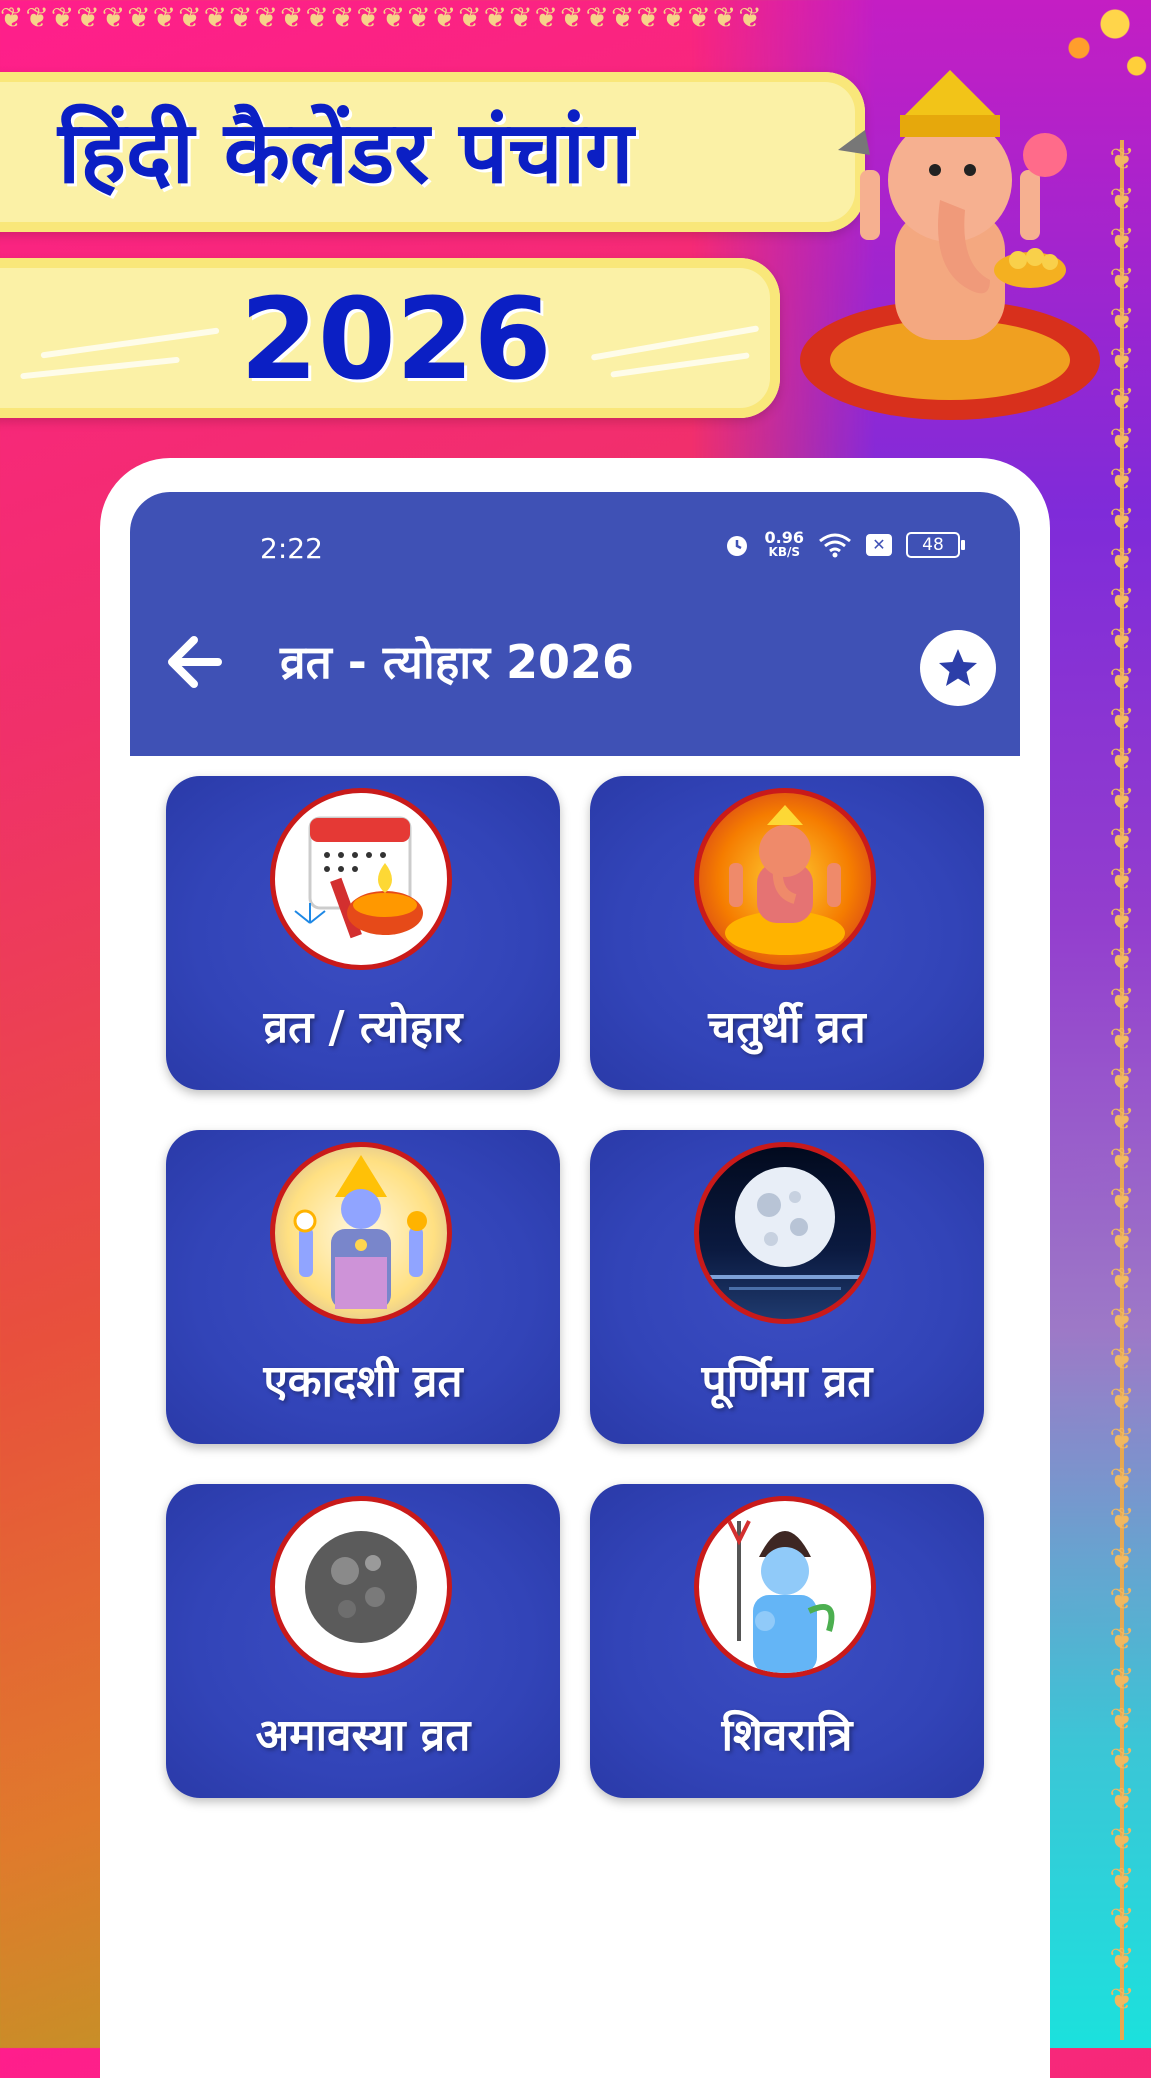 The width and height of the screenshot is (1151, 2078). I want to click on status-icons: 0.96 KB/S ✕ 48, so click(844, 544).